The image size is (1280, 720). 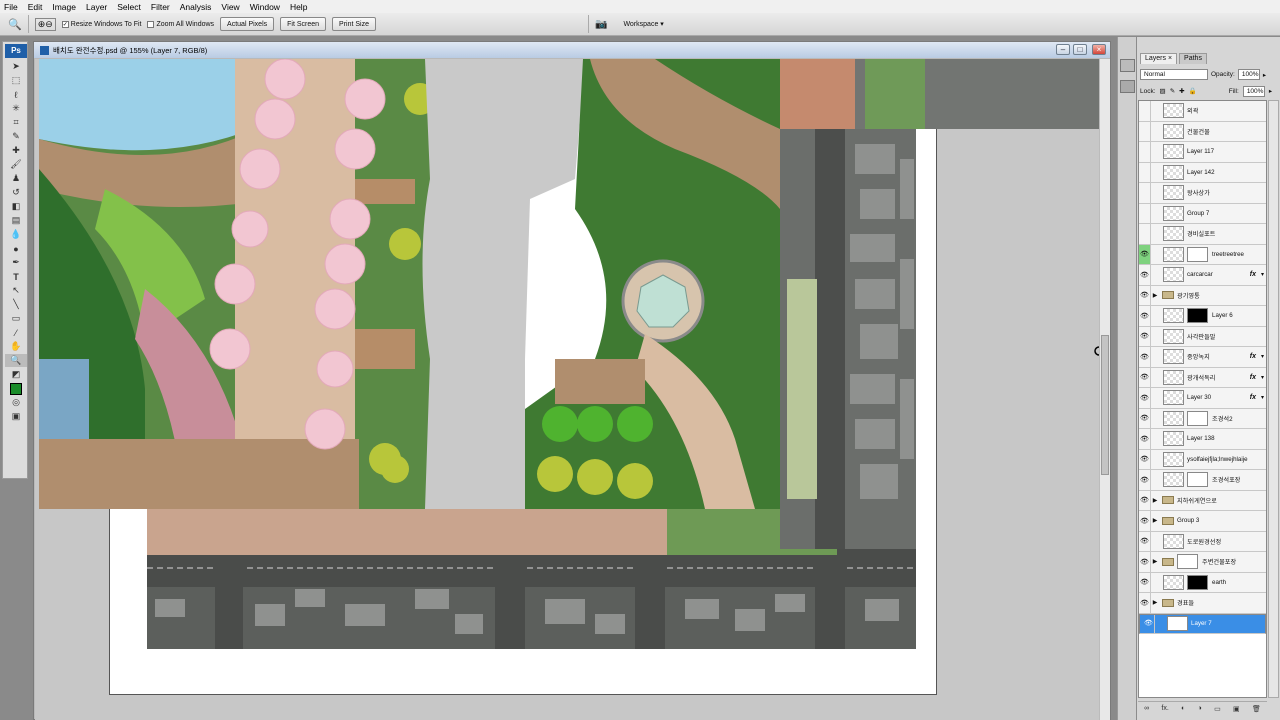 I want to click on layer-row: 👁 조경석2, so click(x=1202, y=418).